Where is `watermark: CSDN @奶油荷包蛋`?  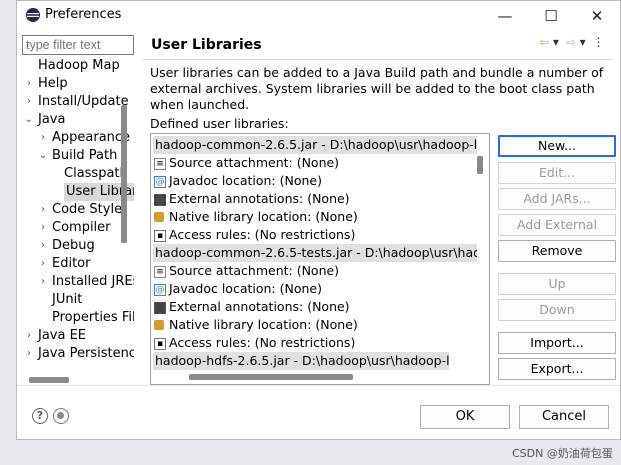 watermark: CSDN @奶油荷包蛋 is located at coordinates (562, 453).